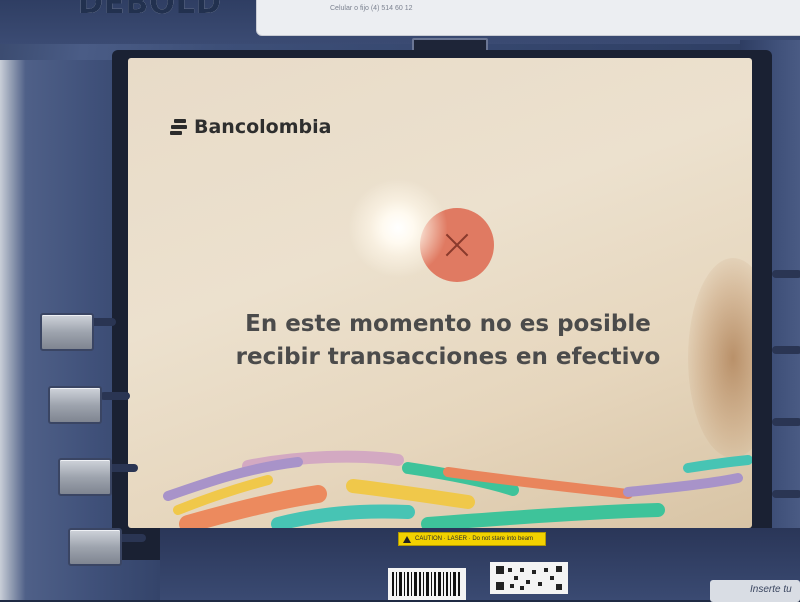  What do you see at coordinates (371, 8) in the screenshot?
I see `sticker-text: Celular o fijo (4) 514 60 12` at bounding box center [371, 8].